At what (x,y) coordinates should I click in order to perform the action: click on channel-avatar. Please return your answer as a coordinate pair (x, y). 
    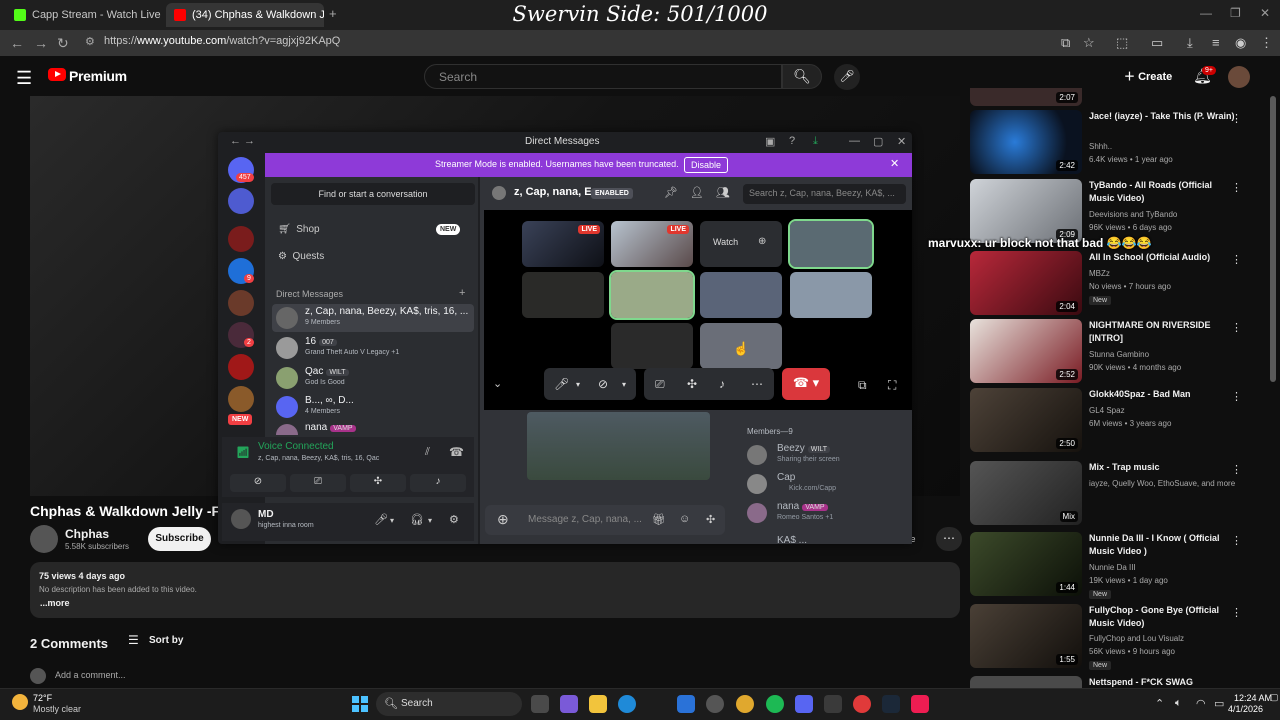
    Looking at the image, I should click on (44, 539).